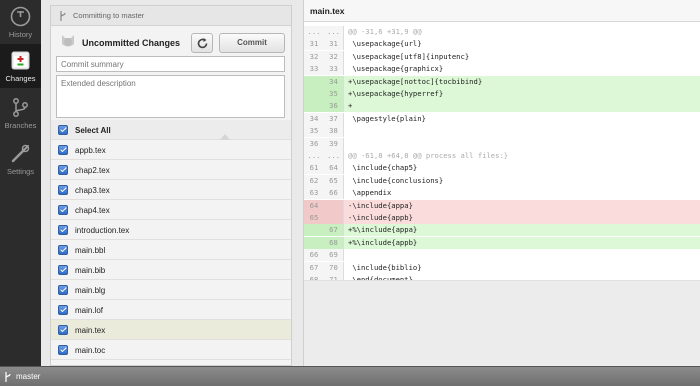  What do you see at coordinates (171, 330) in the screenshot?
I see `file-row-selected: main.tex` at bounding box center [171, 330].